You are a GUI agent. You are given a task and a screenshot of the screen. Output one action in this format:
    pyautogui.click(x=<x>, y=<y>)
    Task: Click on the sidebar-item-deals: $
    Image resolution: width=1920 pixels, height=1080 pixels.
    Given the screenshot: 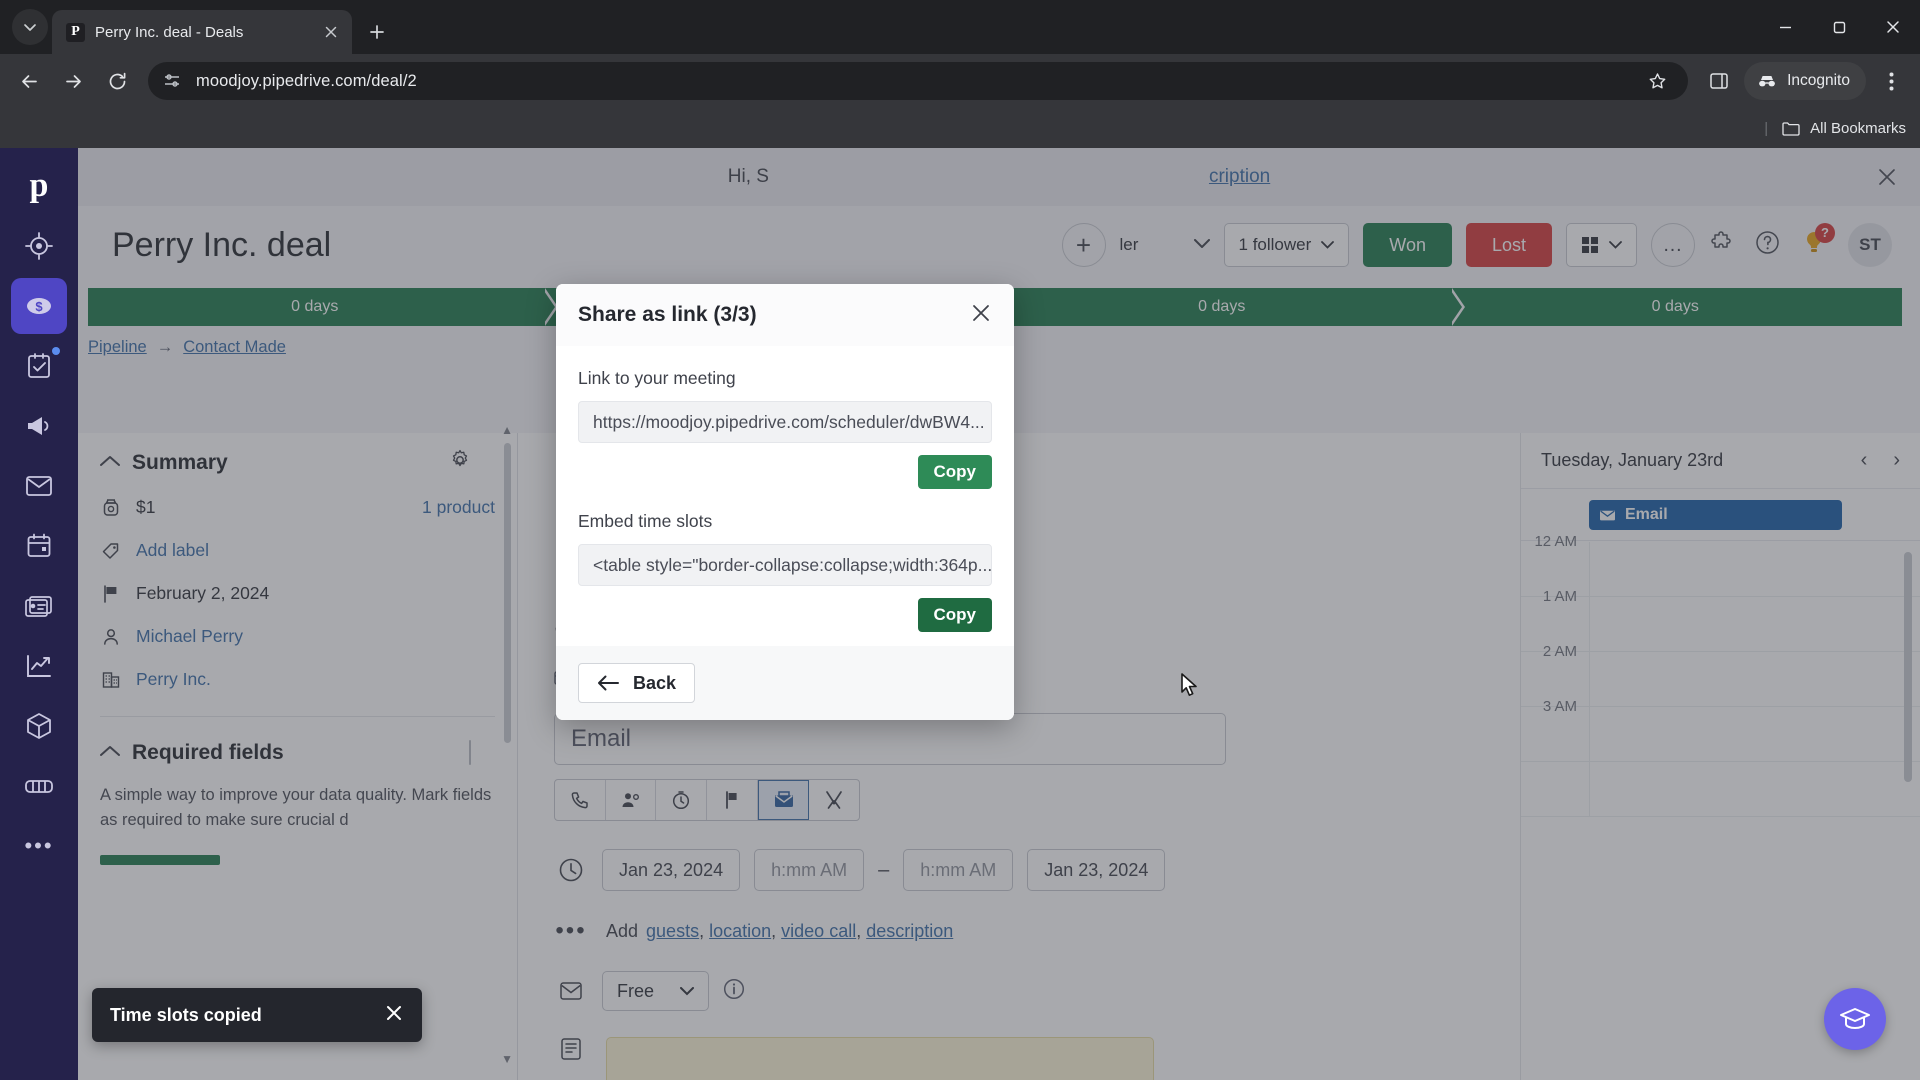 What is the action you would take?
    pyautogui.click(x=39, y=306)
    